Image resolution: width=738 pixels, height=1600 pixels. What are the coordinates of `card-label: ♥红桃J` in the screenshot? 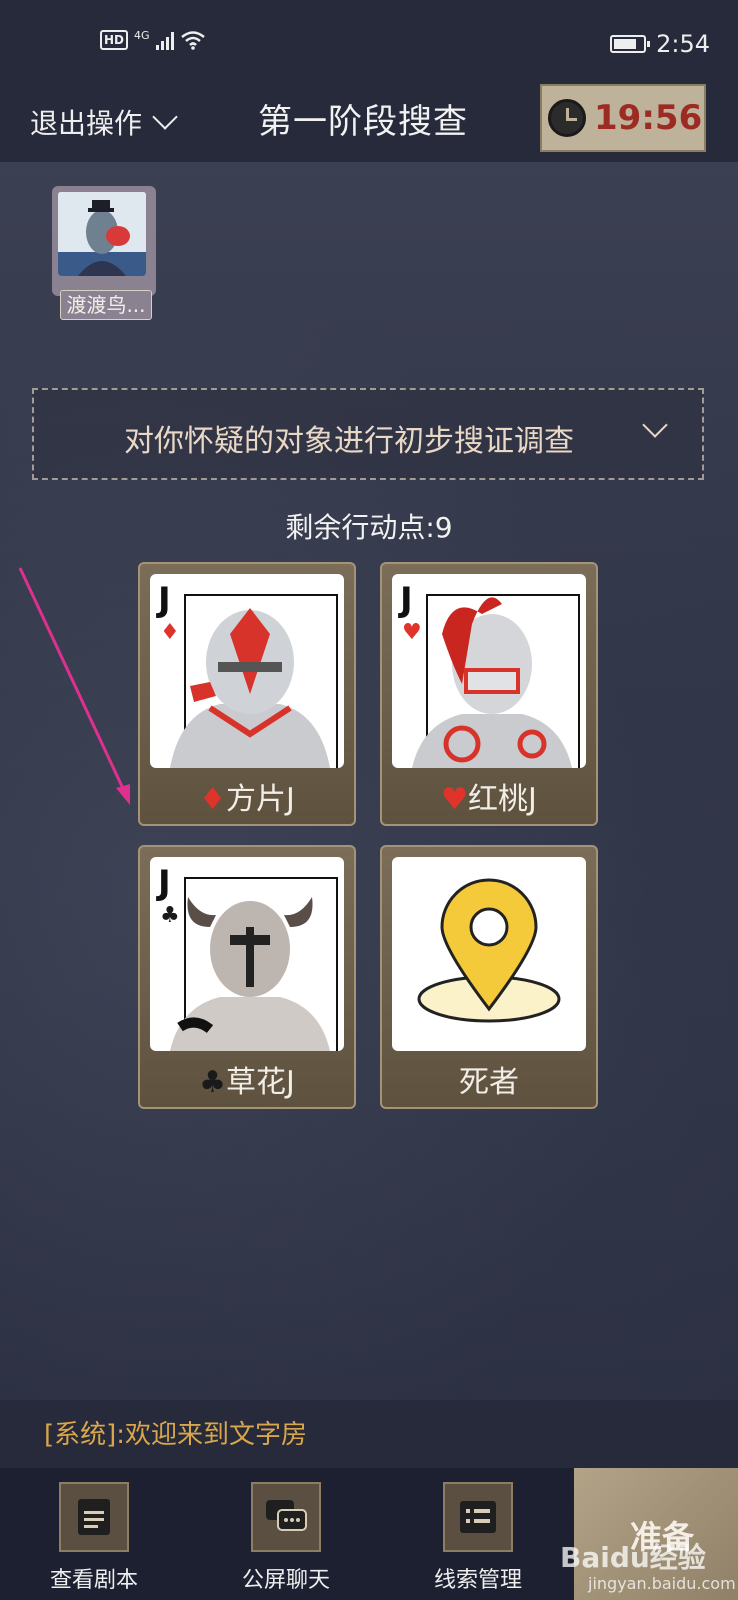 It's located at (489, 796).